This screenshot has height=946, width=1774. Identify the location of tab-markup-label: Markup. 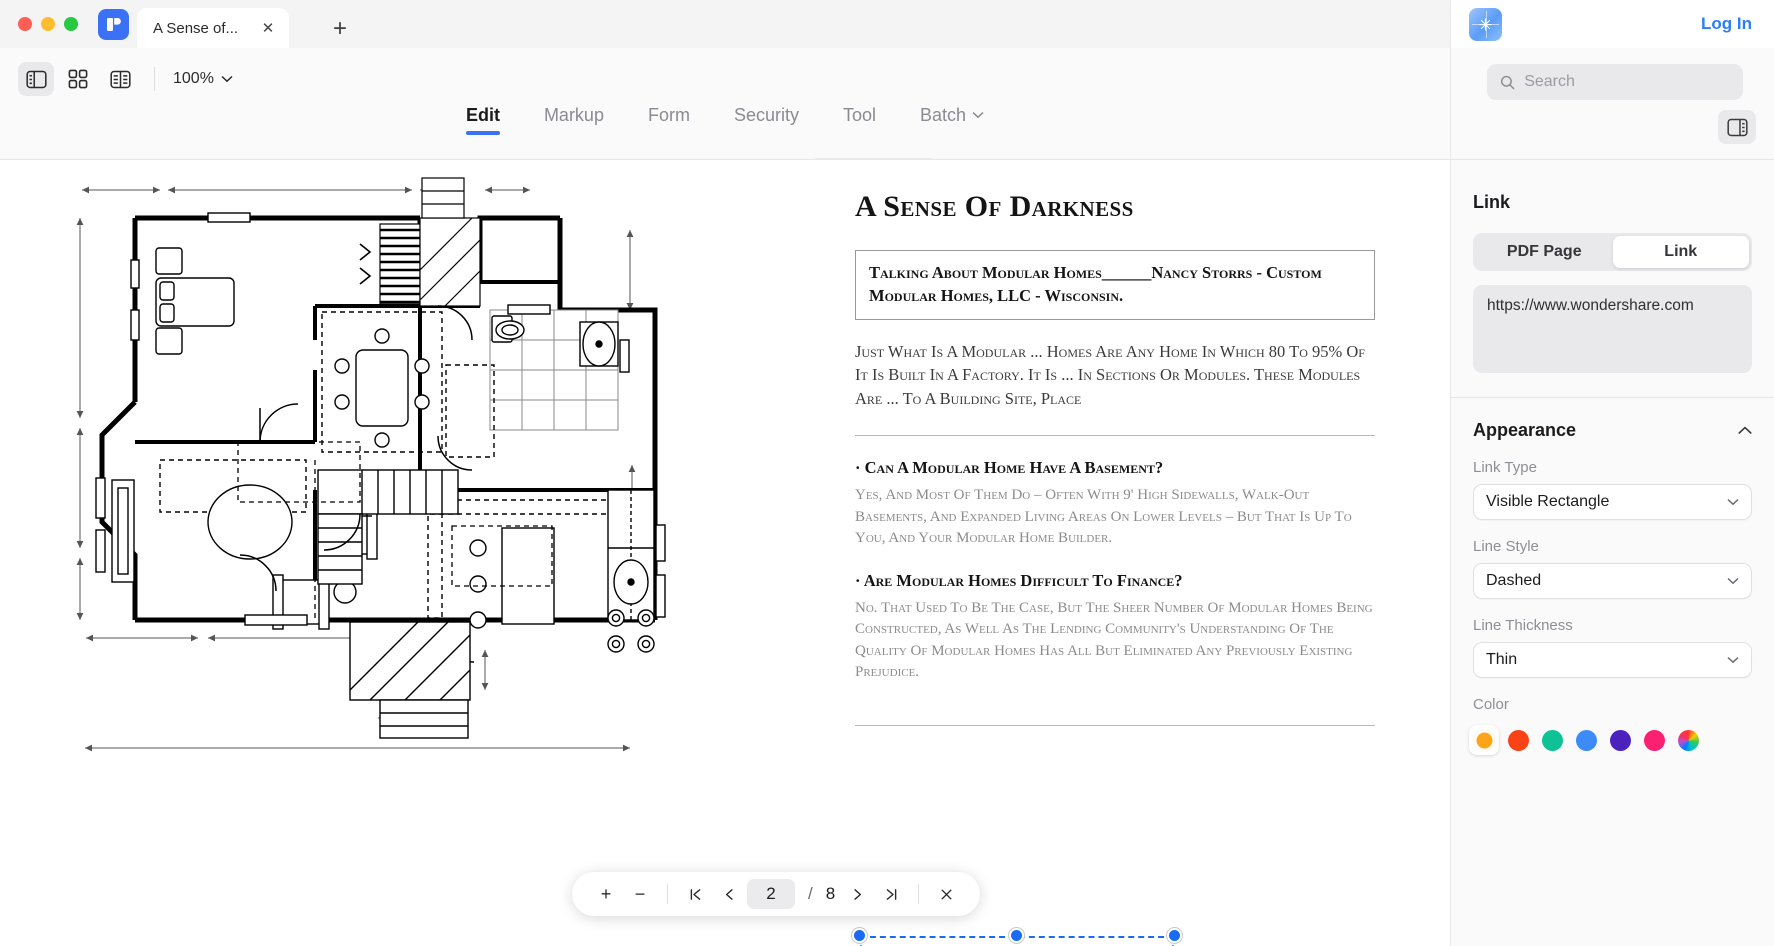
(573, 115).